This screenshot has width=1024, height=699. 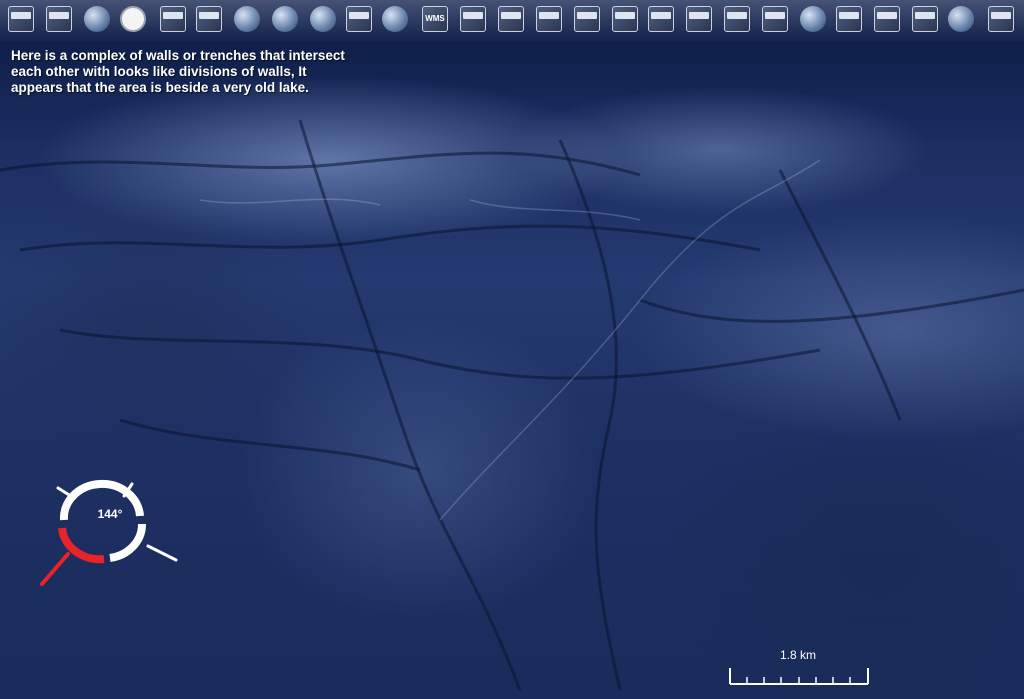 I want to click on toolbar-button-mars-icon, so click(x=323, y=19).